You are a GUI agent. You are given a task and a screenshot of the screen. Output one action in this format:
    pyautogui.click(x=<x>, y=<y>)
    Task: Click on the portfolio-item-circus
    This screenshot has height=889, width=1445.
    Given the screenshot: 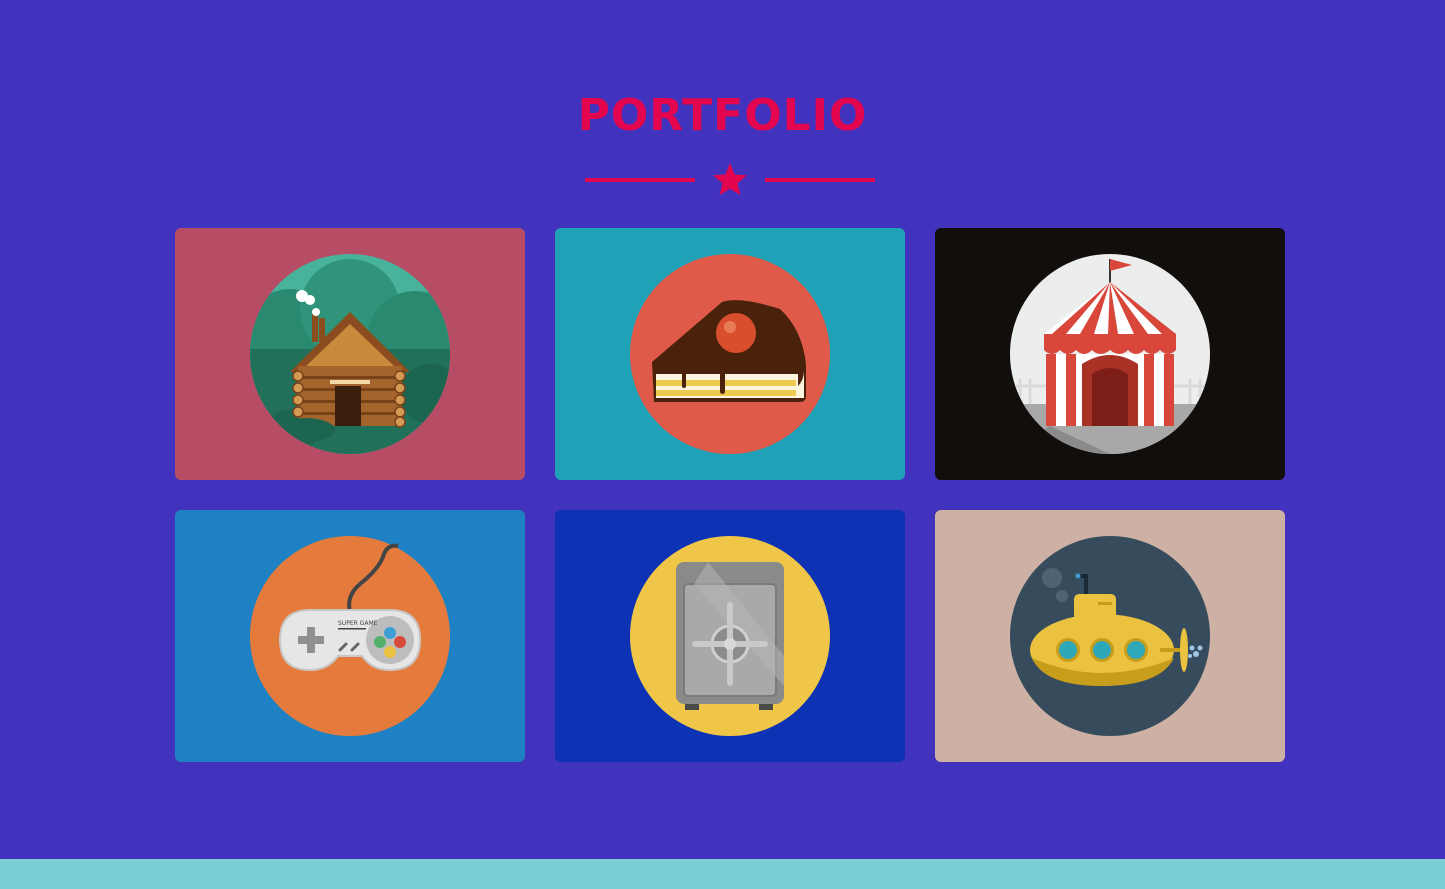 What is the action you would take?
    pyautogui.click(x=1110, y=354)
    